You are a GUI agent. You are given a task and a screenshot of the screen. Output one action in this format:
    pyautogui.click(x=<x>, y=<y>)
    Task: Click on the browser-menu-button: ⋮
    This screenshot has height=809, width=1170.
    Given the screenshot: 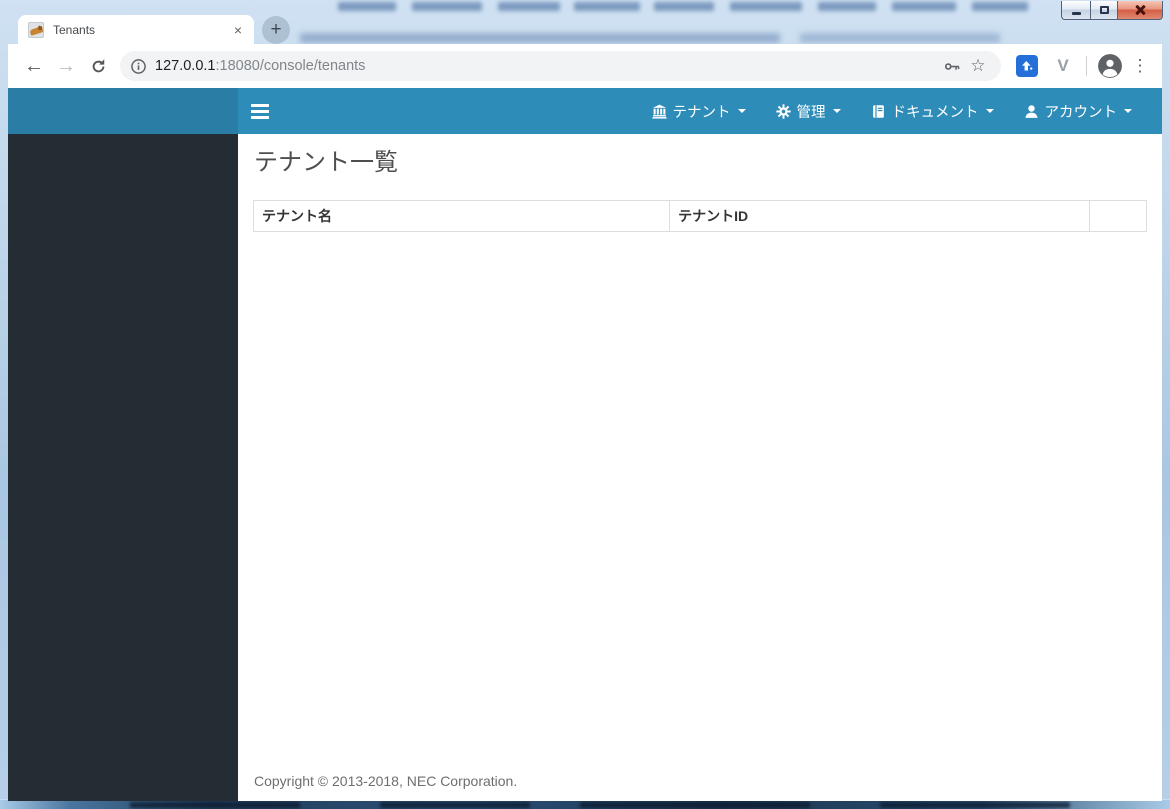 What is the action you would take?
    pyautogui.click(x=1140, y=66)
    